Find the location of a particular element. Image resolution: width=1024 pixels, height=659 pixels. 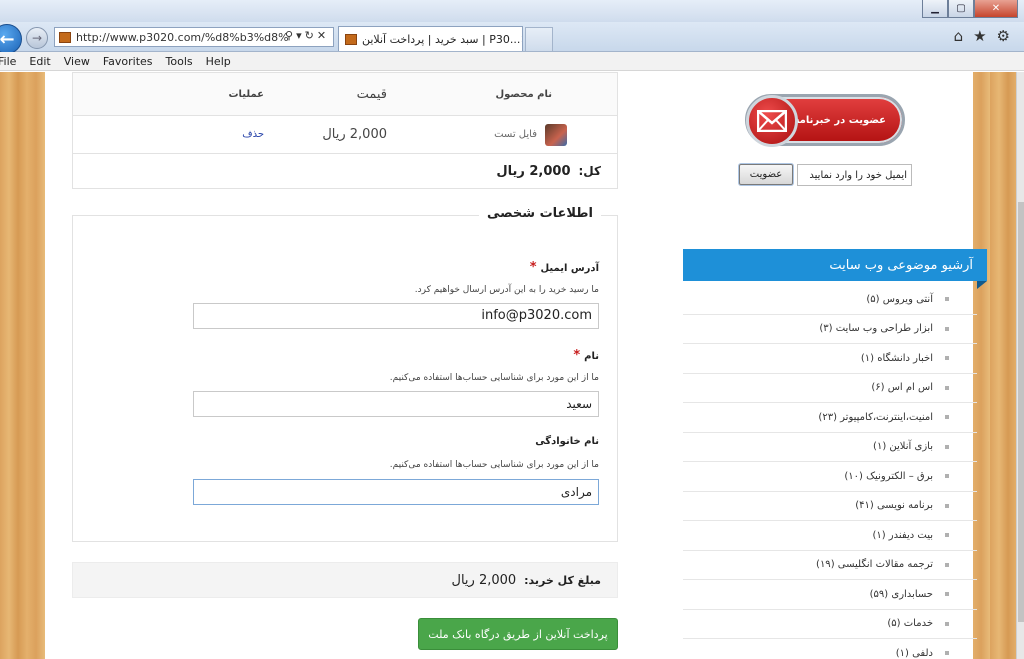

personal-info-legend: اطلاعات شخصی is located at coordinates (539, 213).